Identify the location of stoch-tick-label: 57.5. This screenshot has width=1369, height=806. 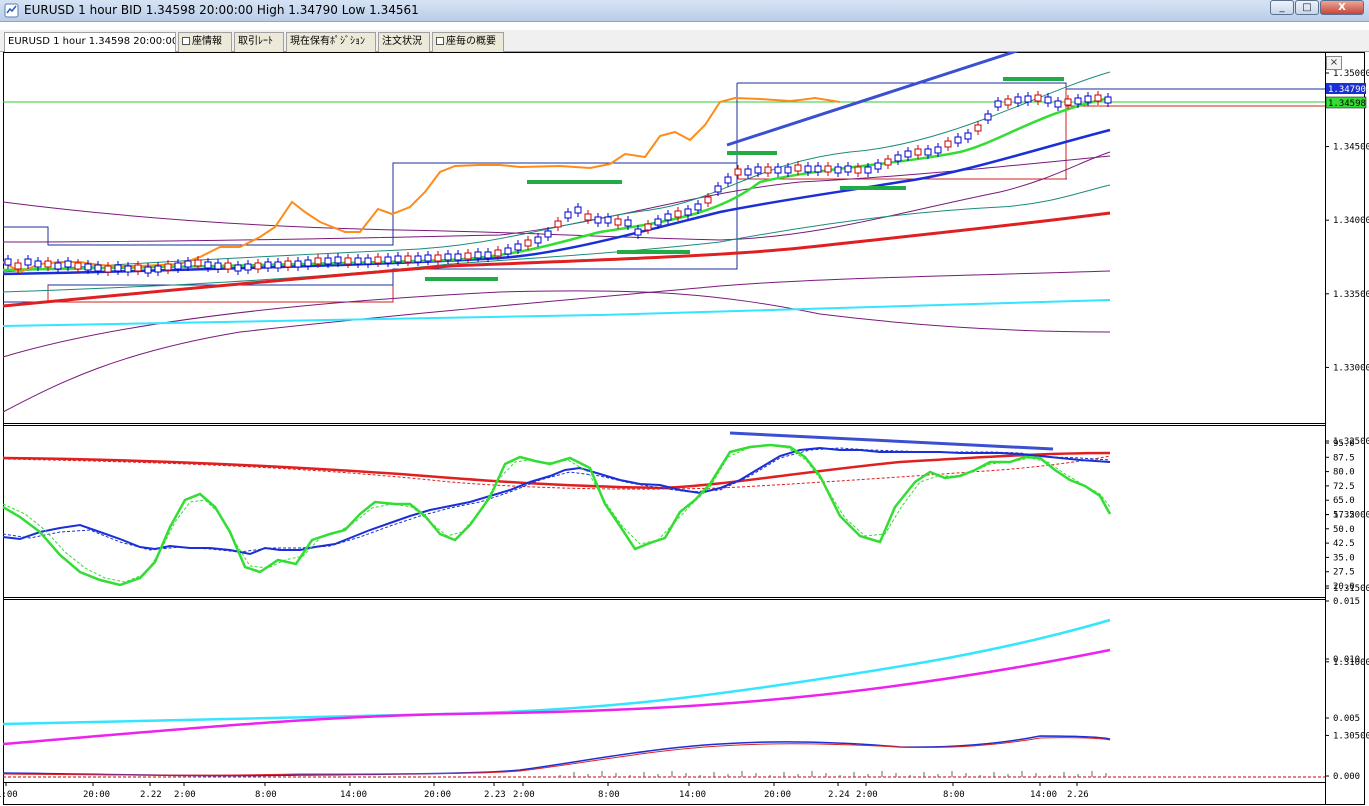
(1344, 516).